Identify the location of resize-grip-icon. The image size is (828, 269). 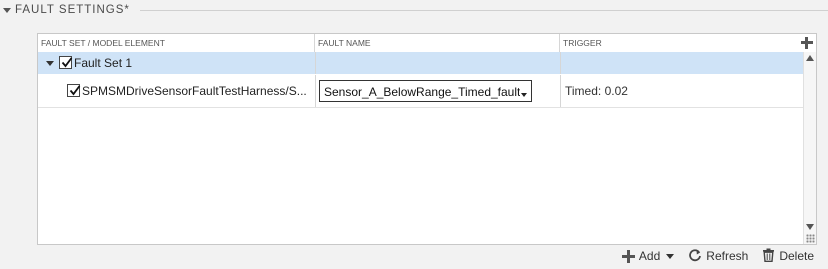
(810, 238).